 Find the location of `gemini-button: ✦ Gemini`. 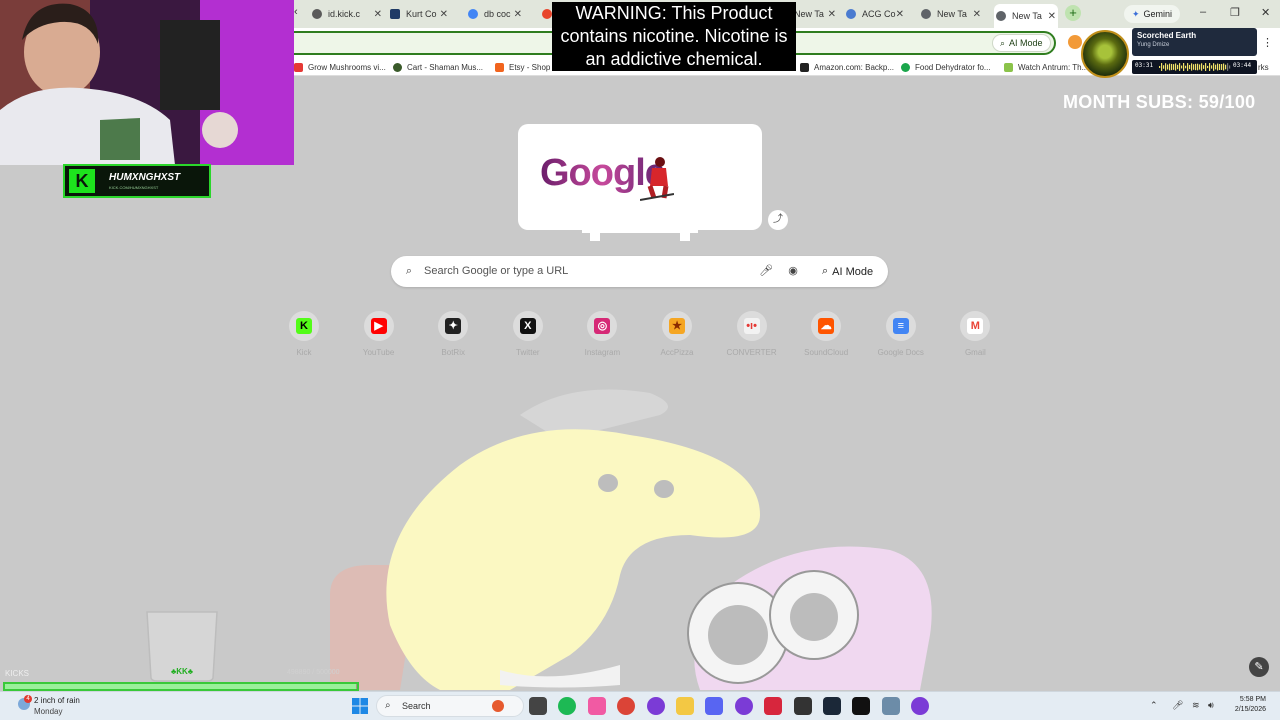

gemini-button: ✦ Gemini is located at coordinates (1152, 14).